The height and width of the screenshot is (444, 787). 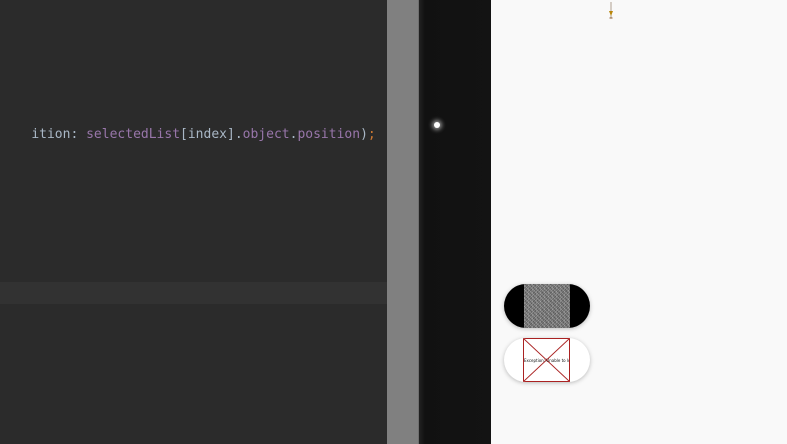 I want to click on broken-image-icon: Exception: Unable to load, so click(x=546, y=360).